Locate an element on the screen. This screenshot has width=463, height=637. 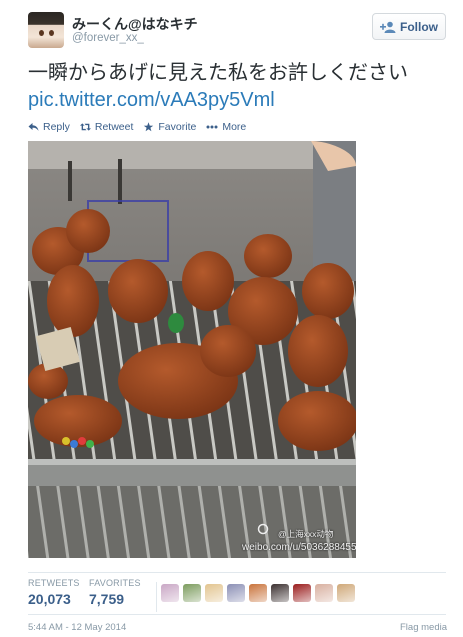
retweets-label: RETWEETS is located at coordinates (54, 583).